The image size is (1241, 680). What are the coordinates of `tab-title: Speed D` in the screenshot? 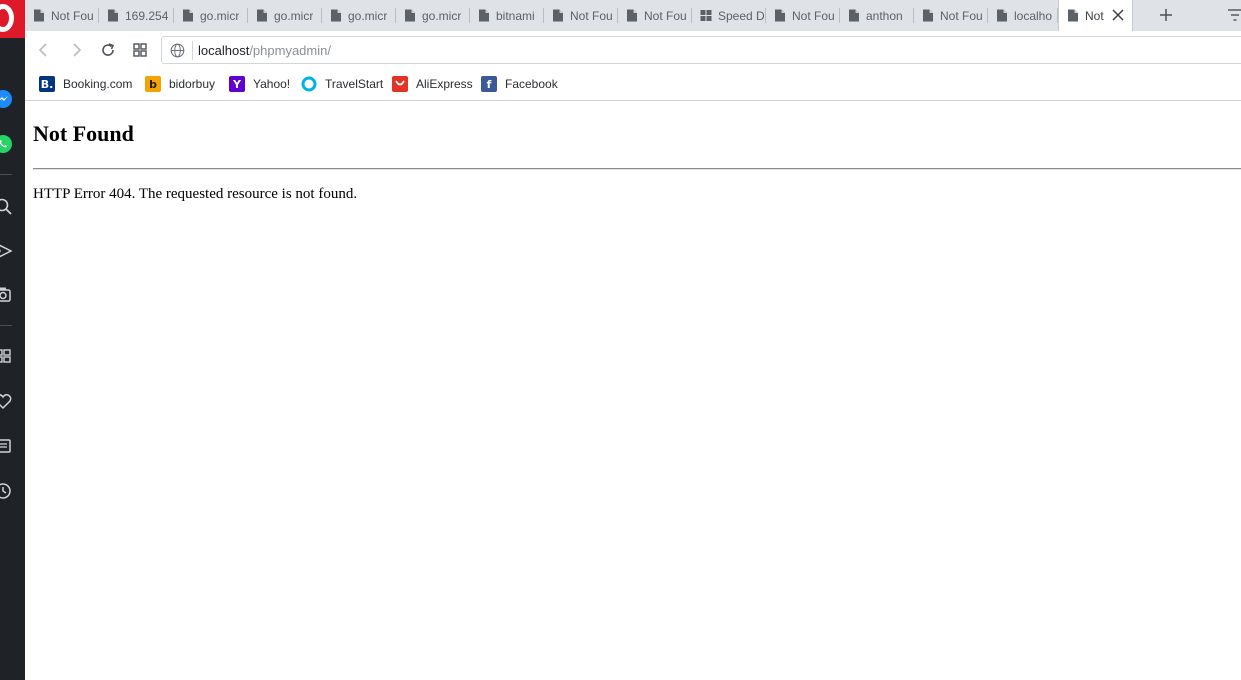 It's located at (741, 15).